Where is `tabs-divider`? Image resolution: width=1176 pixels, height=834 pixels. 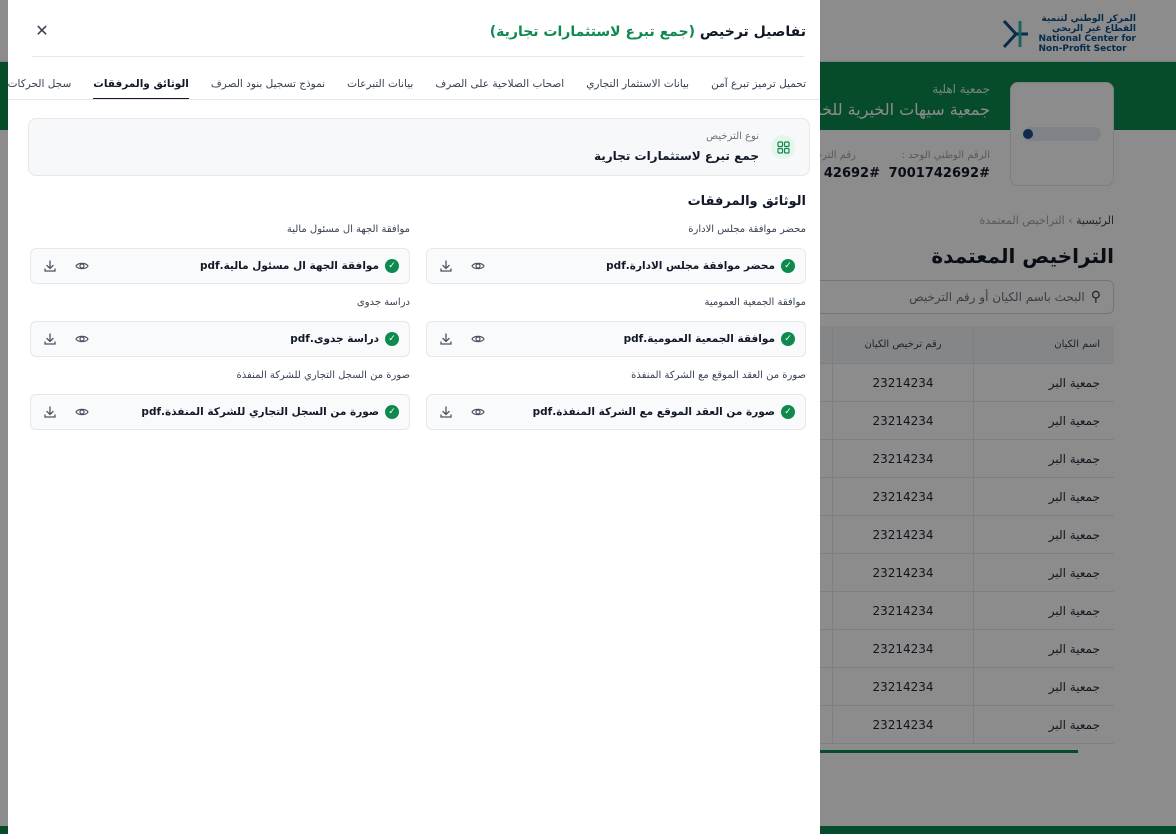
tabs-divider is located at coordinates (414, 99).